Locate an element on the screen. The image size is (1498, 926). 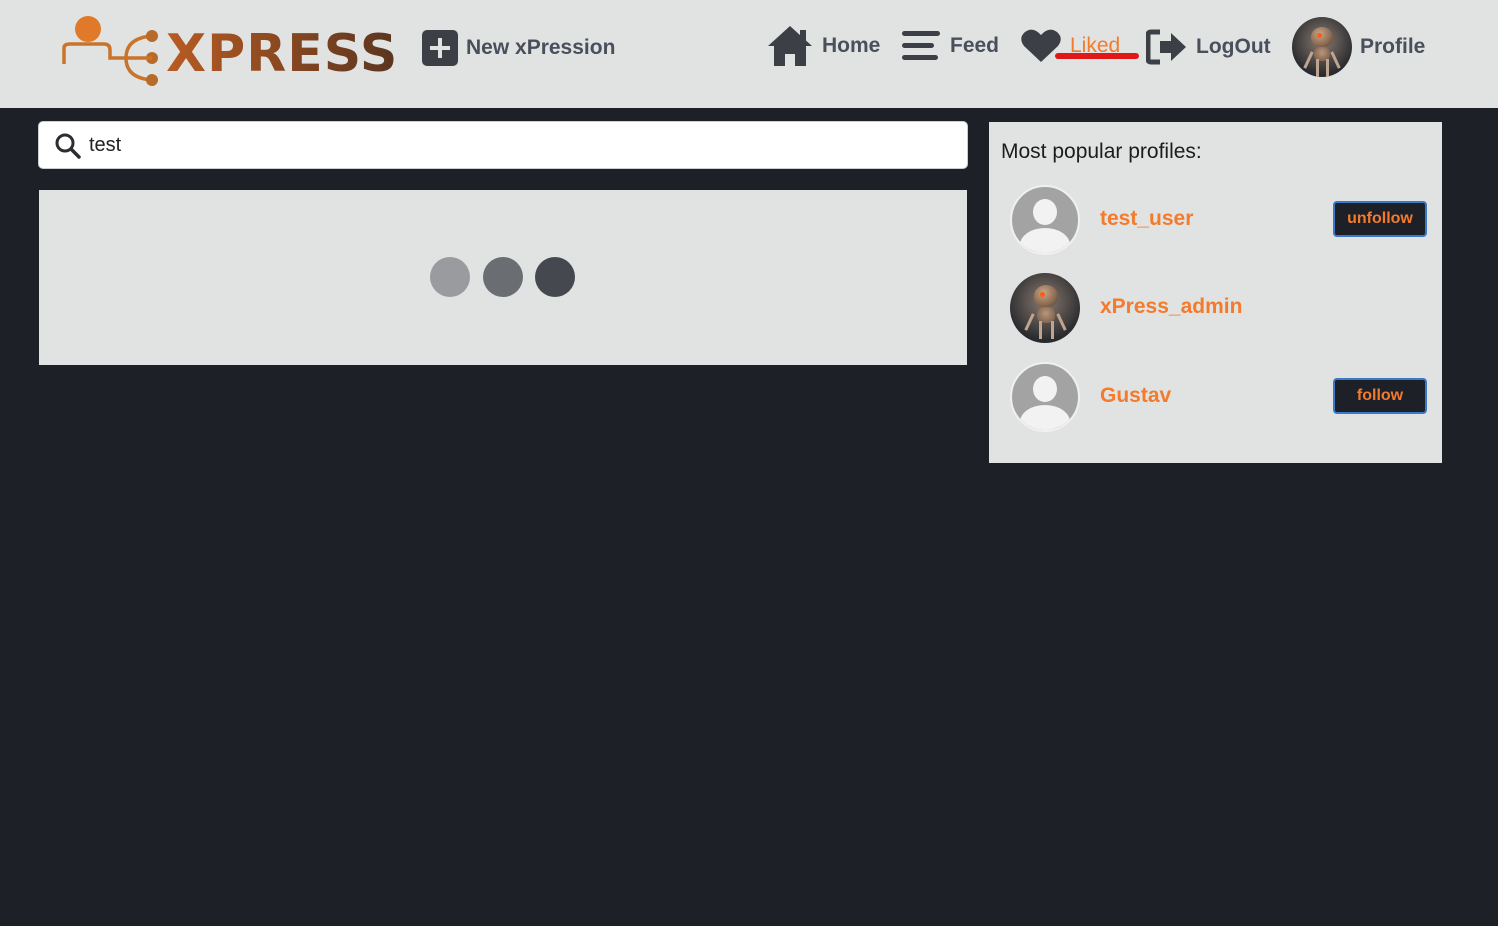
nav-profile: Profile is located at coordinates (1358, 47).